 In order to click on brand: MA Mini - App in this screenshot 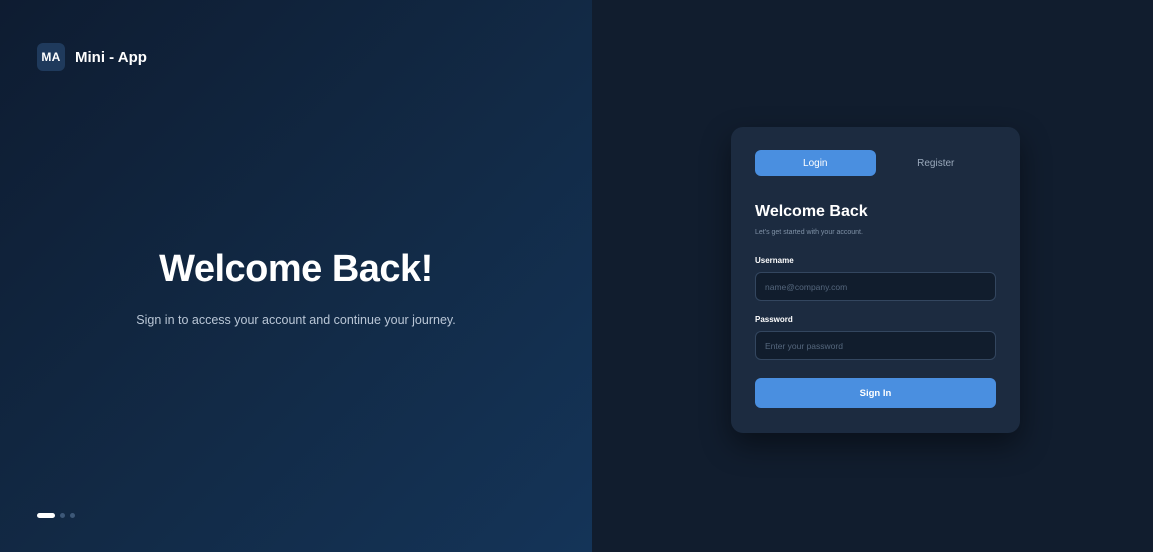, I will do `click(92, 57)`.